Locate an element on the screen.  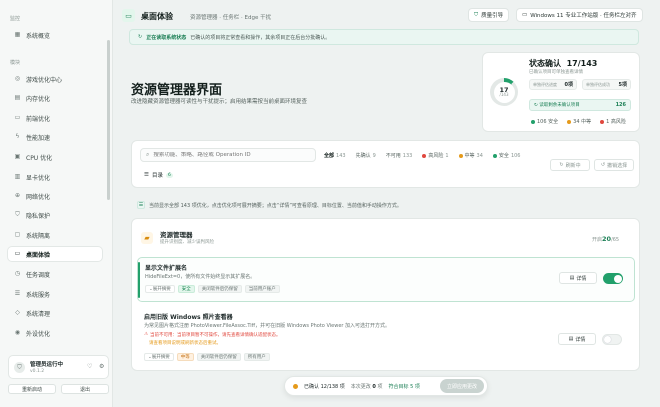
toc-button: ☰ 目录 6 is located at coordinates (158, 175).